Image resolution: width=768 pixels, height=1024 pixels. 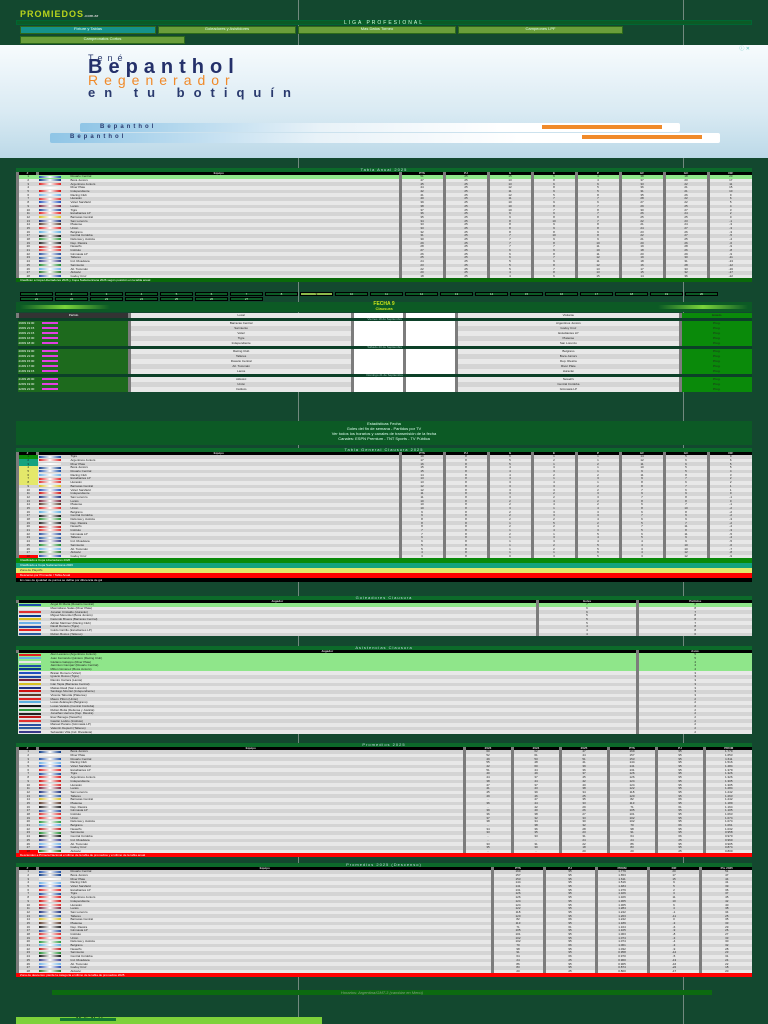 I want to click on matchday-button: 5, so click(x=176, y=294).